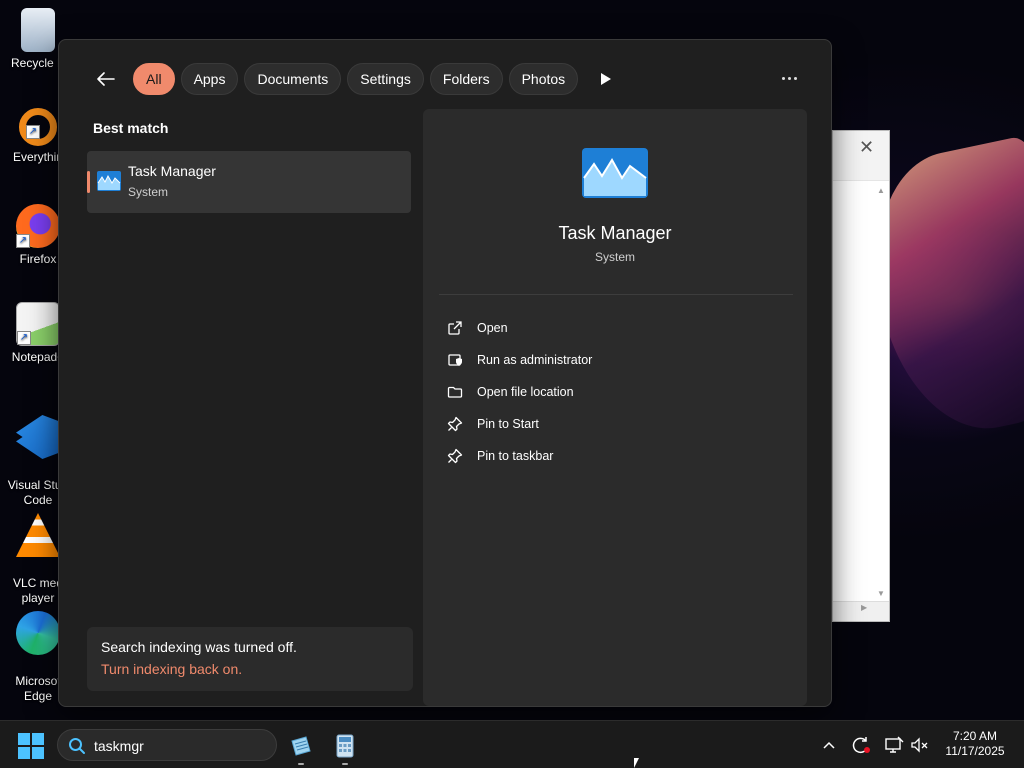 This screenshot has height=768, width=1024. I want to click on clock-date: 11/17/2025, so click(975, 751).